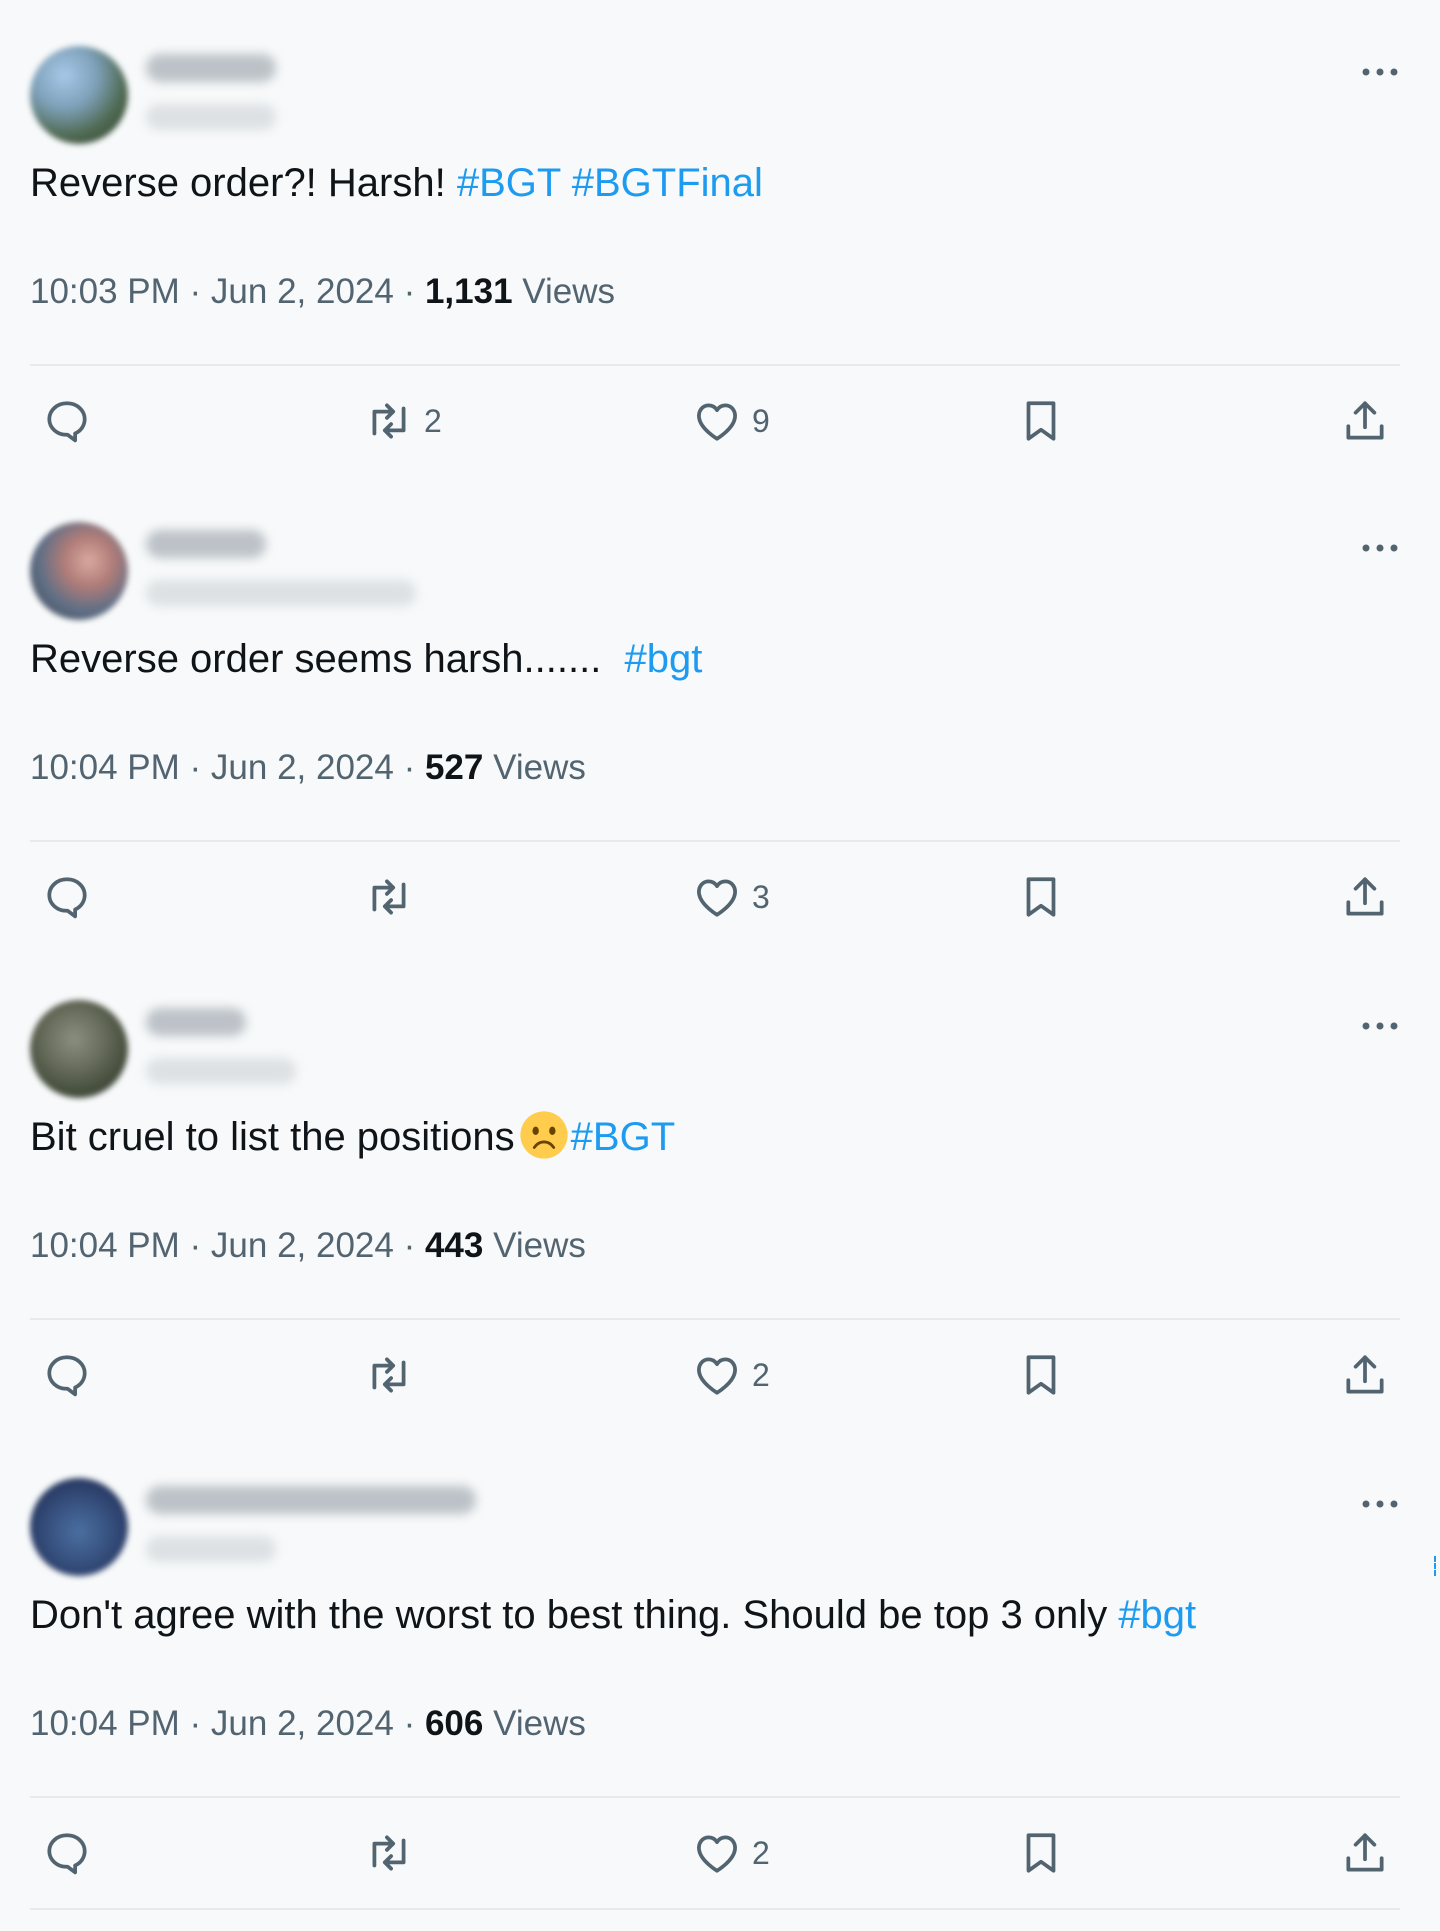  Describe the element at coordinates (667, 183) in the screenshot. I see `hashtag-link: #BGTFinal` at that location.